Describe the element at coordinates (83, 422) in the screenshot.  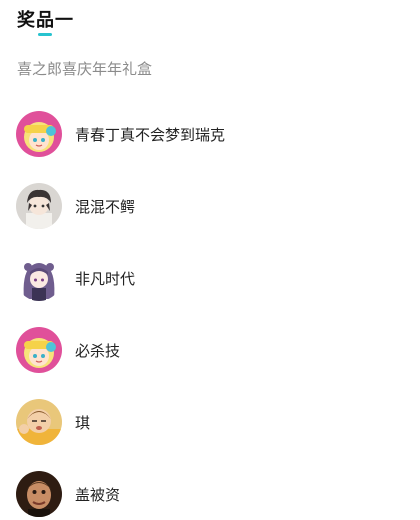
I see `winner-name: 琪` at that location.